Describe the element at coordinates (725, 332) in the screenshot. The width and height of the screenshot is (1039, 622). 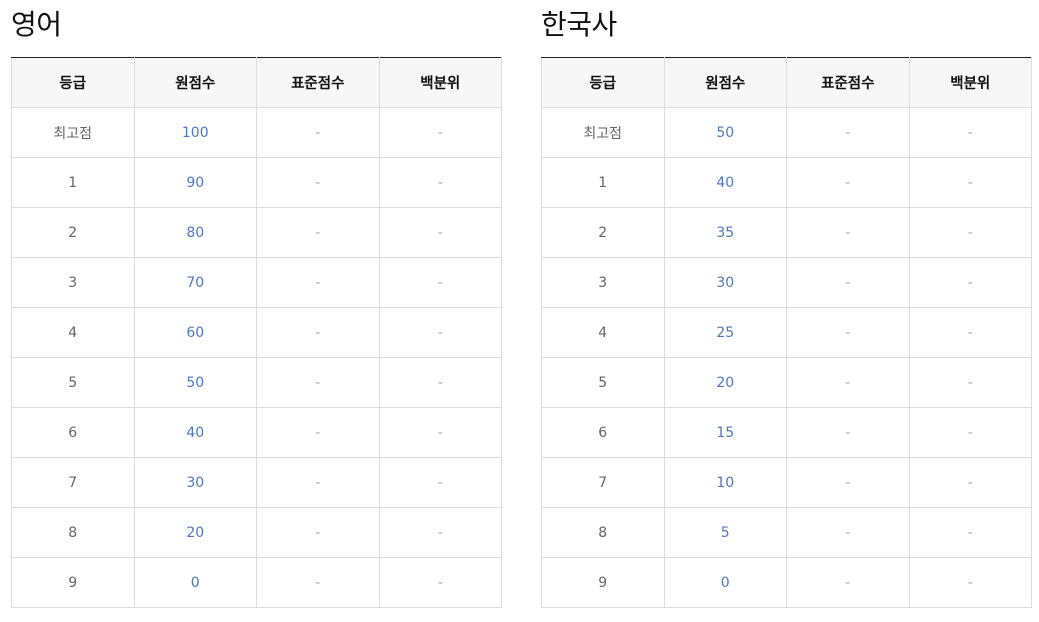
I see `raw-score-cell: 25` at that location.